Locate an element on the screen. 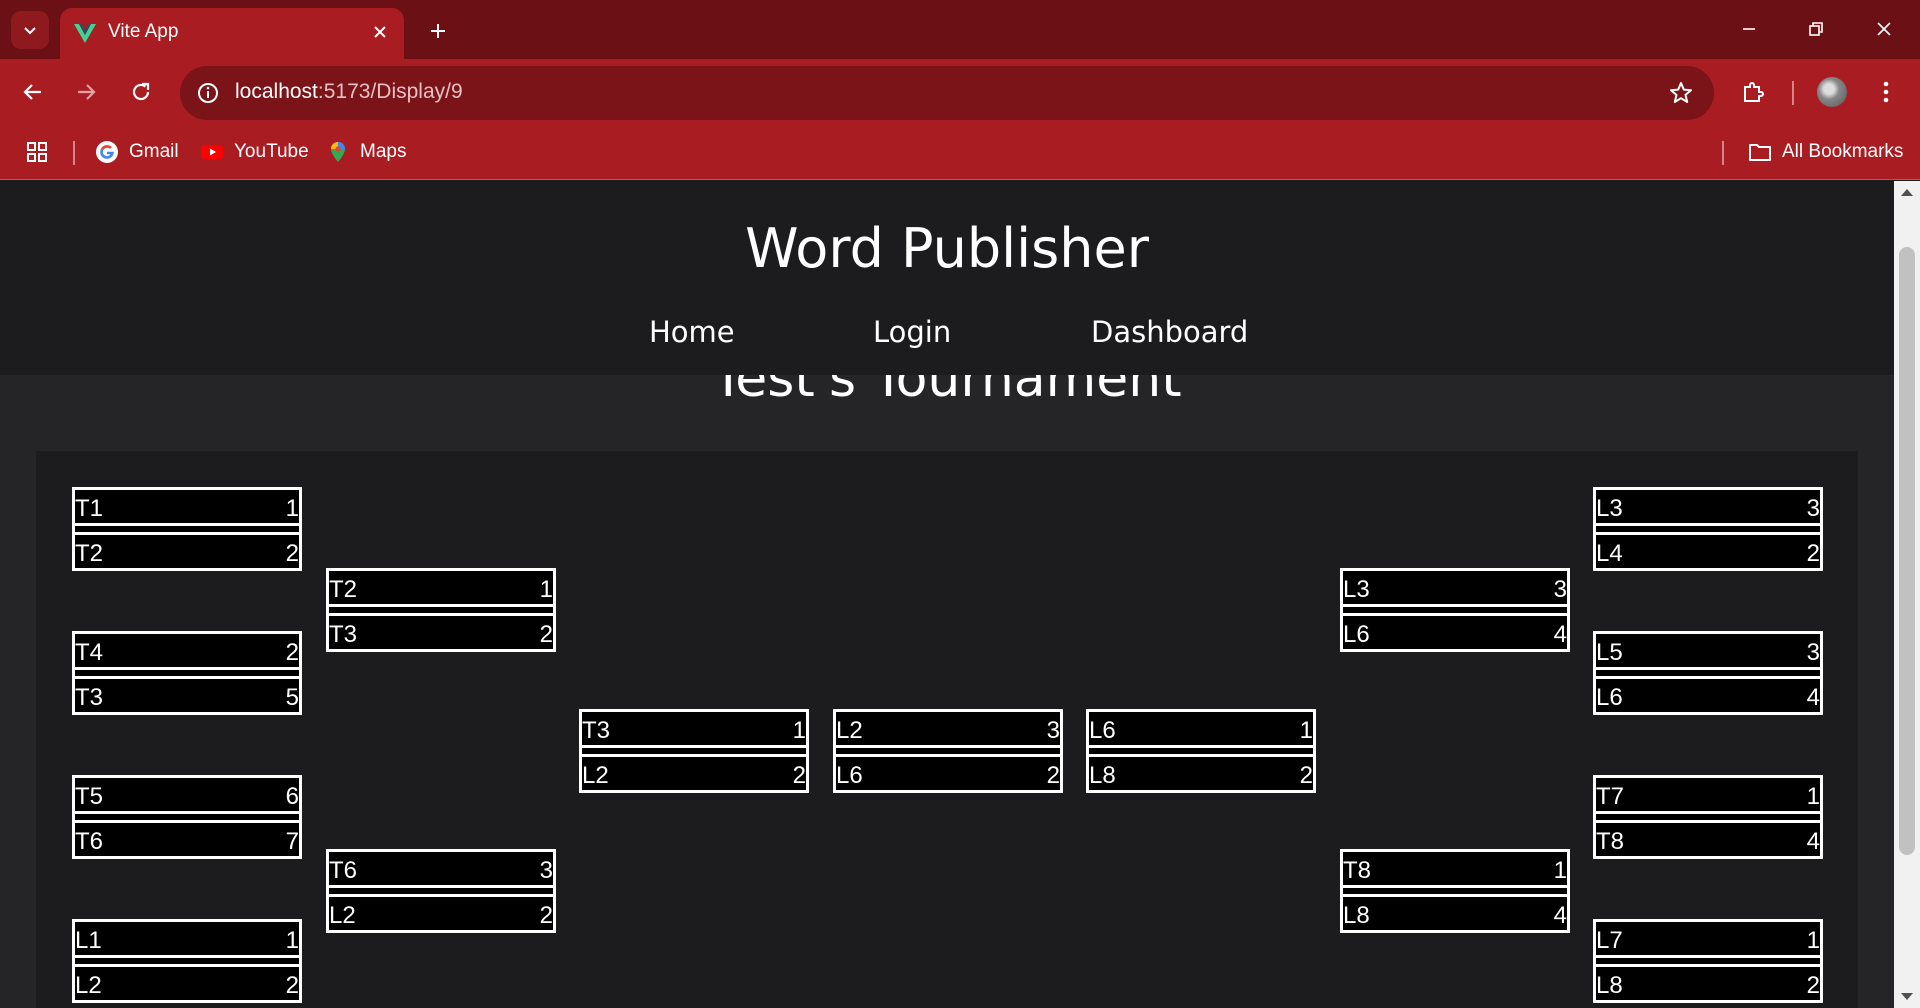  bookmark-gmail: Gmail is located at coordinates (137, 152).